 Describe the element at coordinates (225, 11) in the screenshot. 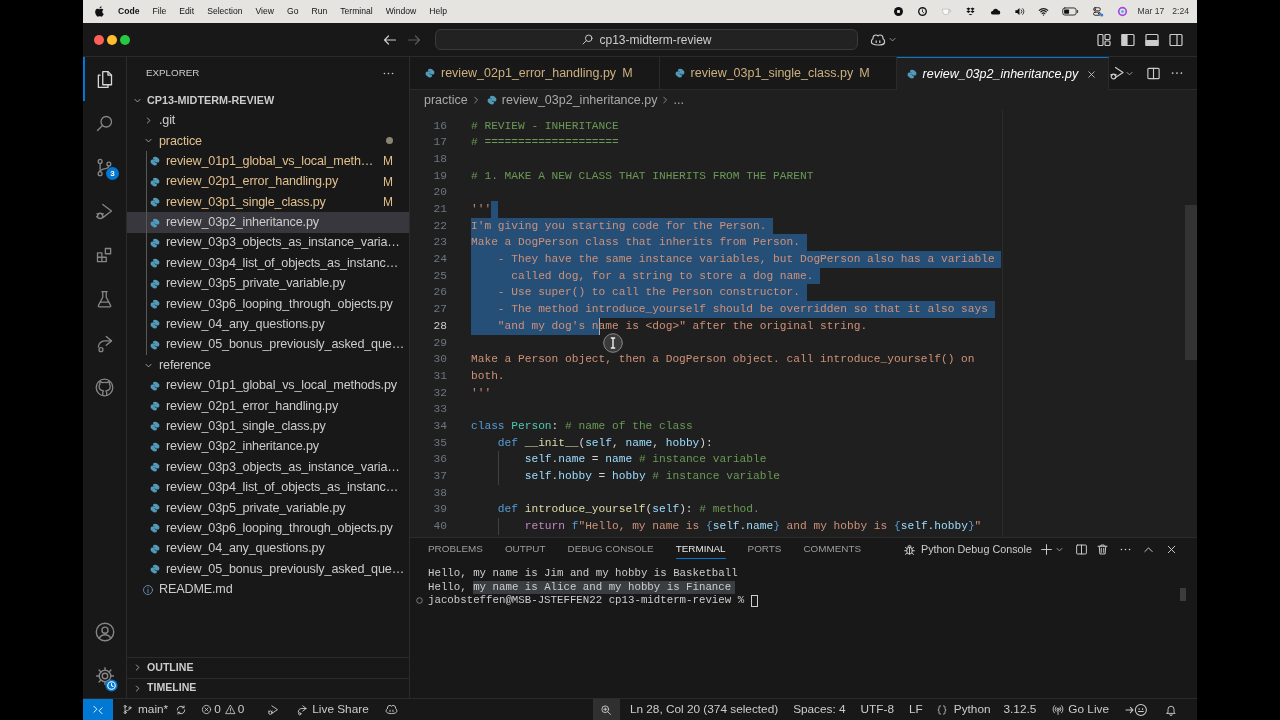

I see `menu-item: Selection` at that location.